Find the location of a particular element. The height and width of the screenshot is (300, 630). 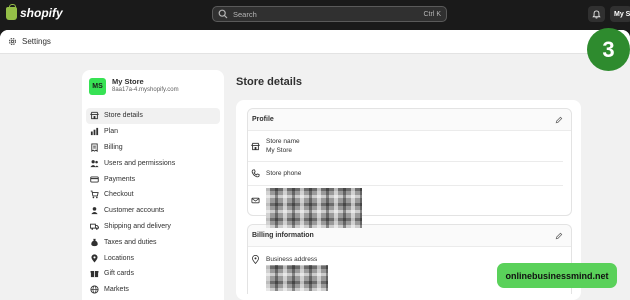

sidebar-item-taxes: Taxes and duties is located at coordinates (153, 242).